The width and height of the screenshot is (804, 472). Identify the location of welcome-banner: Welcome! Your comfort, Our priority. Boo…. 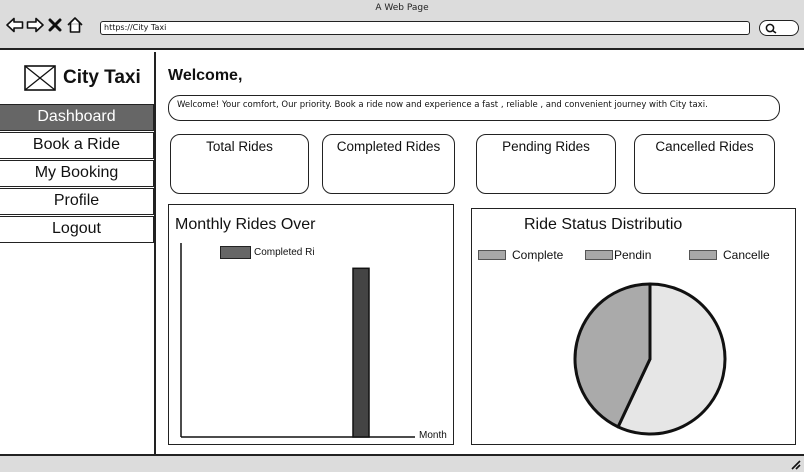
(474, 108).